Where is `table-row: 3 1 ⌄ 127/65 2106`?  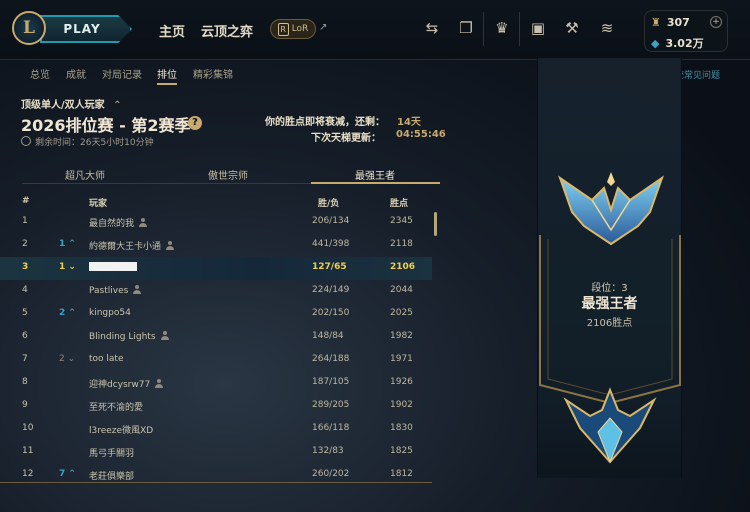
table-row: 3 1 ⌄ 127/65 2106 is located at coordinates (216, 268).